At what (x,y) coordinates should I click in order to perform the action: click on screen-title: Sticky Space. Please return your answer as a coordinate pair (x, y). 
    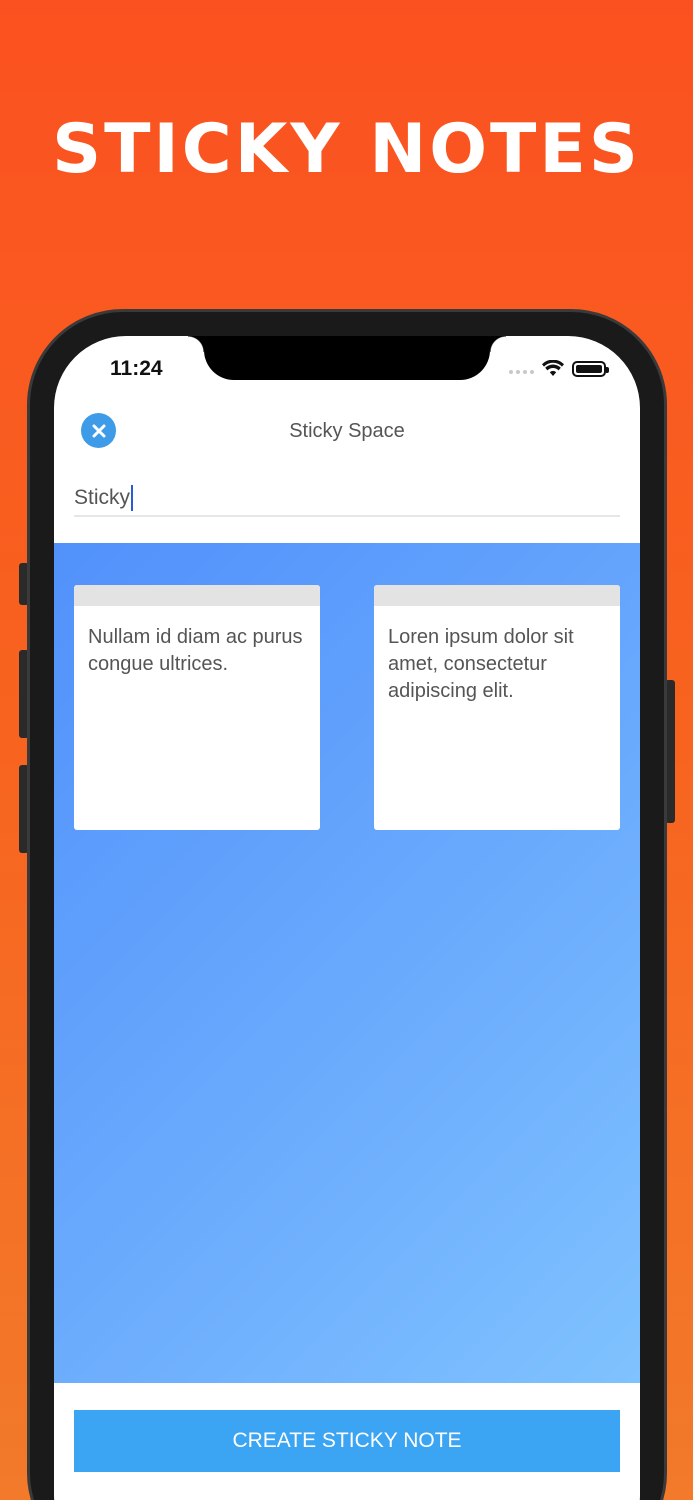
    Looking at the image, I should click on (347, 431).